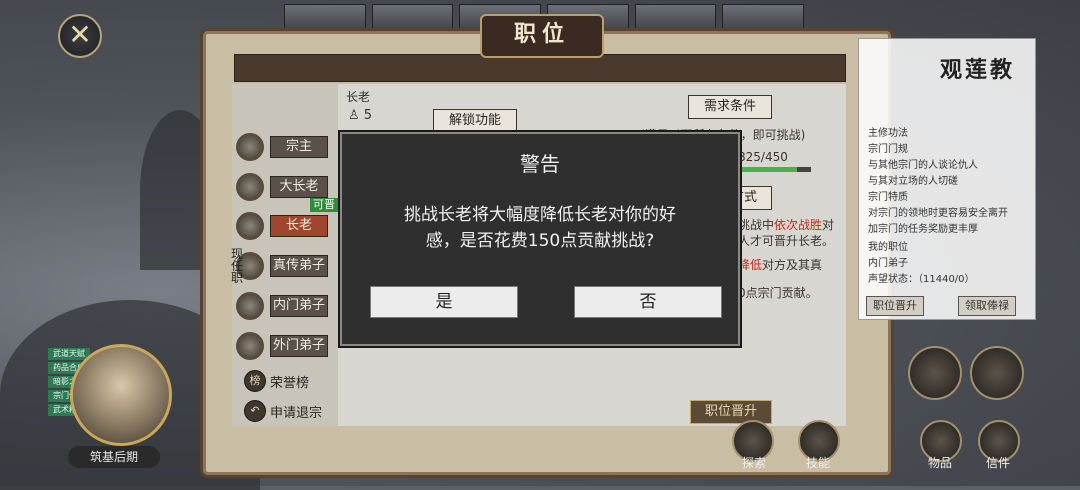 This screenshot has height=490, width=1080. I want to click on confirm-no-button: 否, so click(648, 302).